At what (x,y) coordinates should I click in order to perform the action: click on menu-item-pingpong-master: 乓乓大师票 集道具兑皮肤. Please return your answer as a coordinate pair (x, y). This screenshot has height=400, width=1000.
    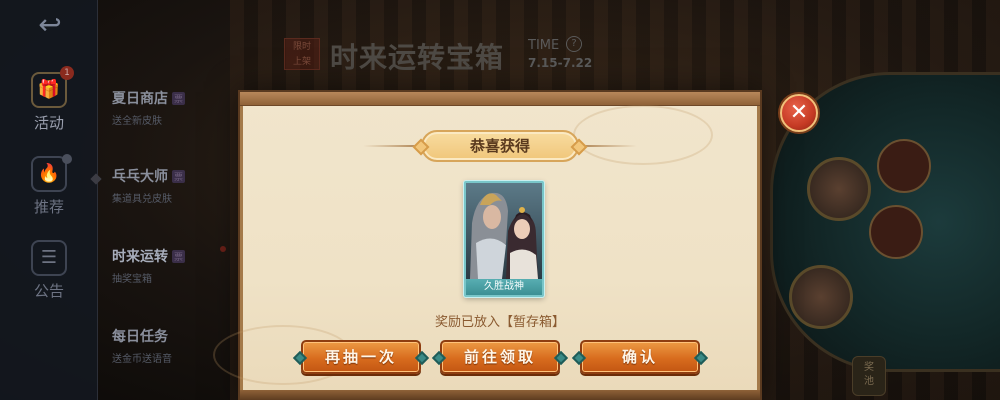
    Looking at the image, I should click on (171, 185).